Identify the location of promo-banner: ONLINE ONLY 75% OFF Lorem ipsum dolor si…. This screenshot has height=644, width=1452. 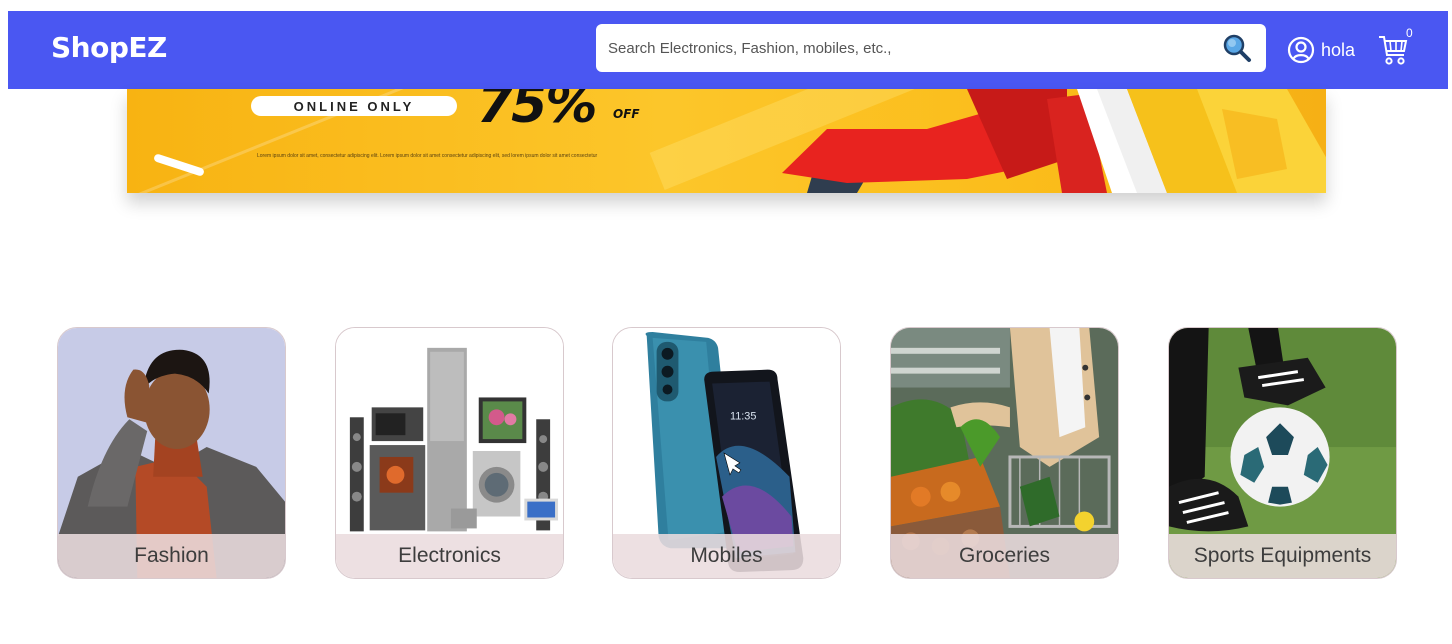
(726, 141).